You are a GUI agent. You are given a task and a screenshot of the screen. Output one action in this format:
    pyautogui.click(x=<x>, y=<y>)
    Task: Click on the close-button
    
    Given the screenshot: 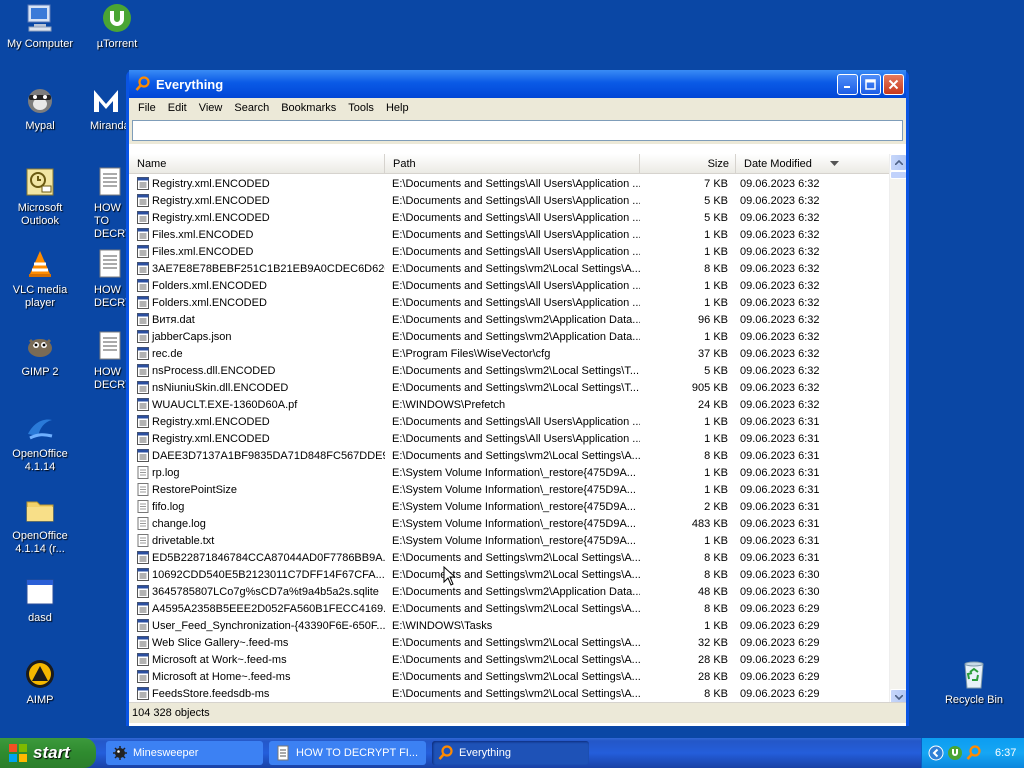 What is the action you would take?
    pyautogui.click(x=893, y=84)
    